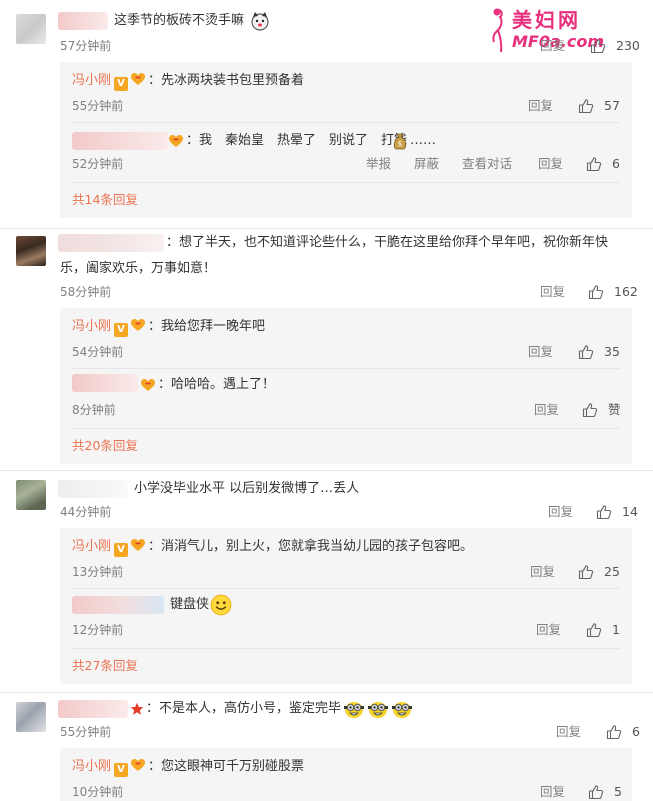 This screenshot has height=801, width=653. What do you see at coordinates (226, 766) in the screenshot?
I see `reply-body: ：您这眼神可千万别碰股票` at bounding box center [226, 766].